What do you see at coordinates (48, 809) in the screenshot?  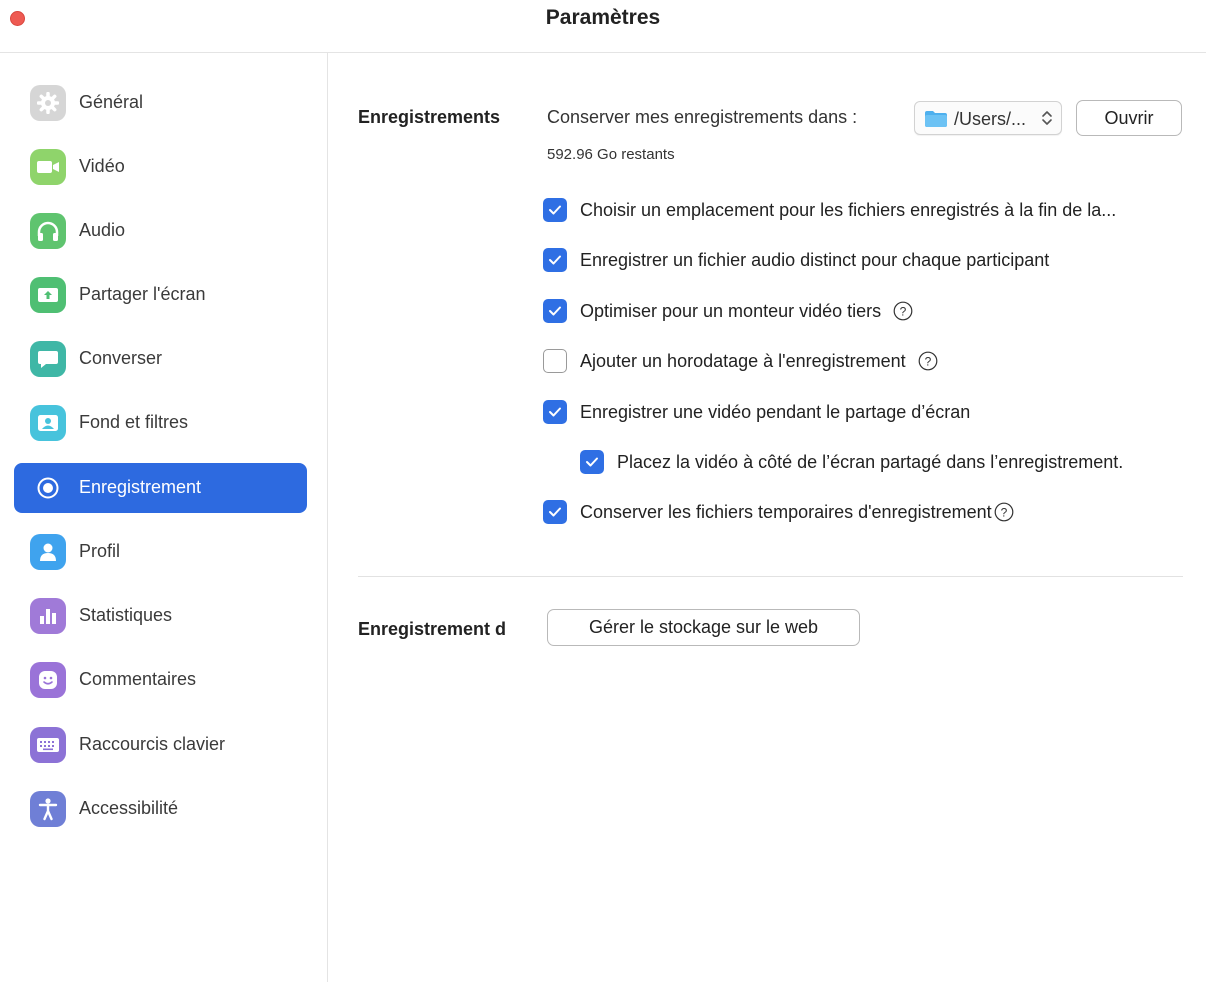 I see `accessibility-icon` at bounding box center [48, 809].